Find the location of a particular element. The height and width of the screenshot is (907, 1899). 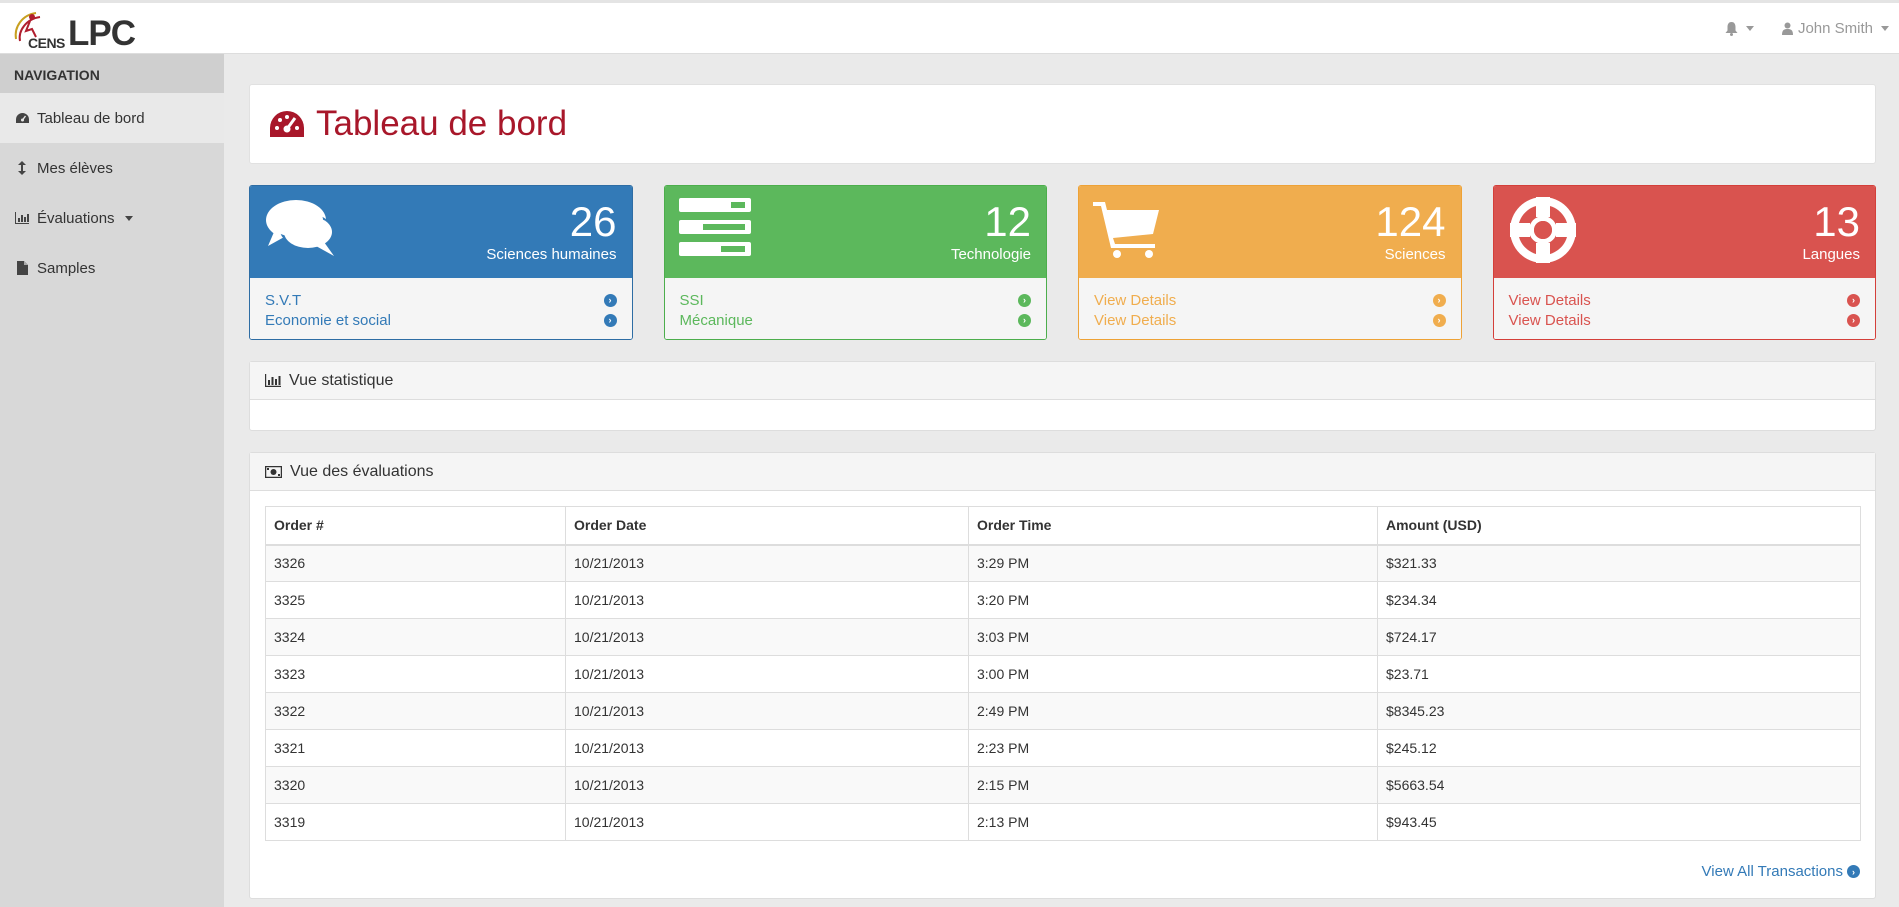

logo-cens-text: CENS is located at coordinates (46, 43).